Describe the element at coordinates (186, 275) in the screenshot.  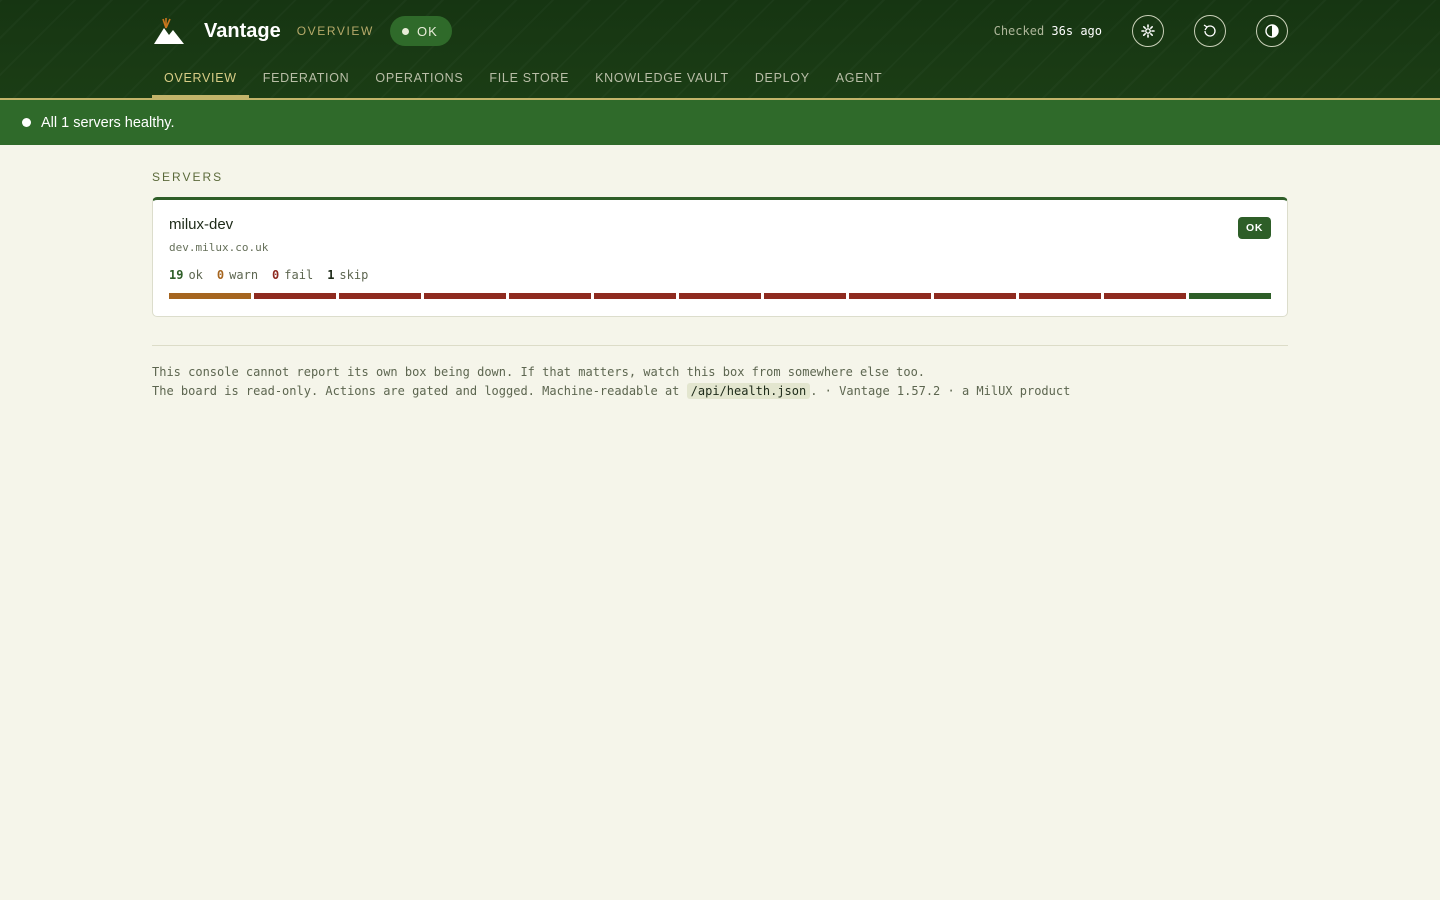
I see `count-ok: 19 ok` at that location.